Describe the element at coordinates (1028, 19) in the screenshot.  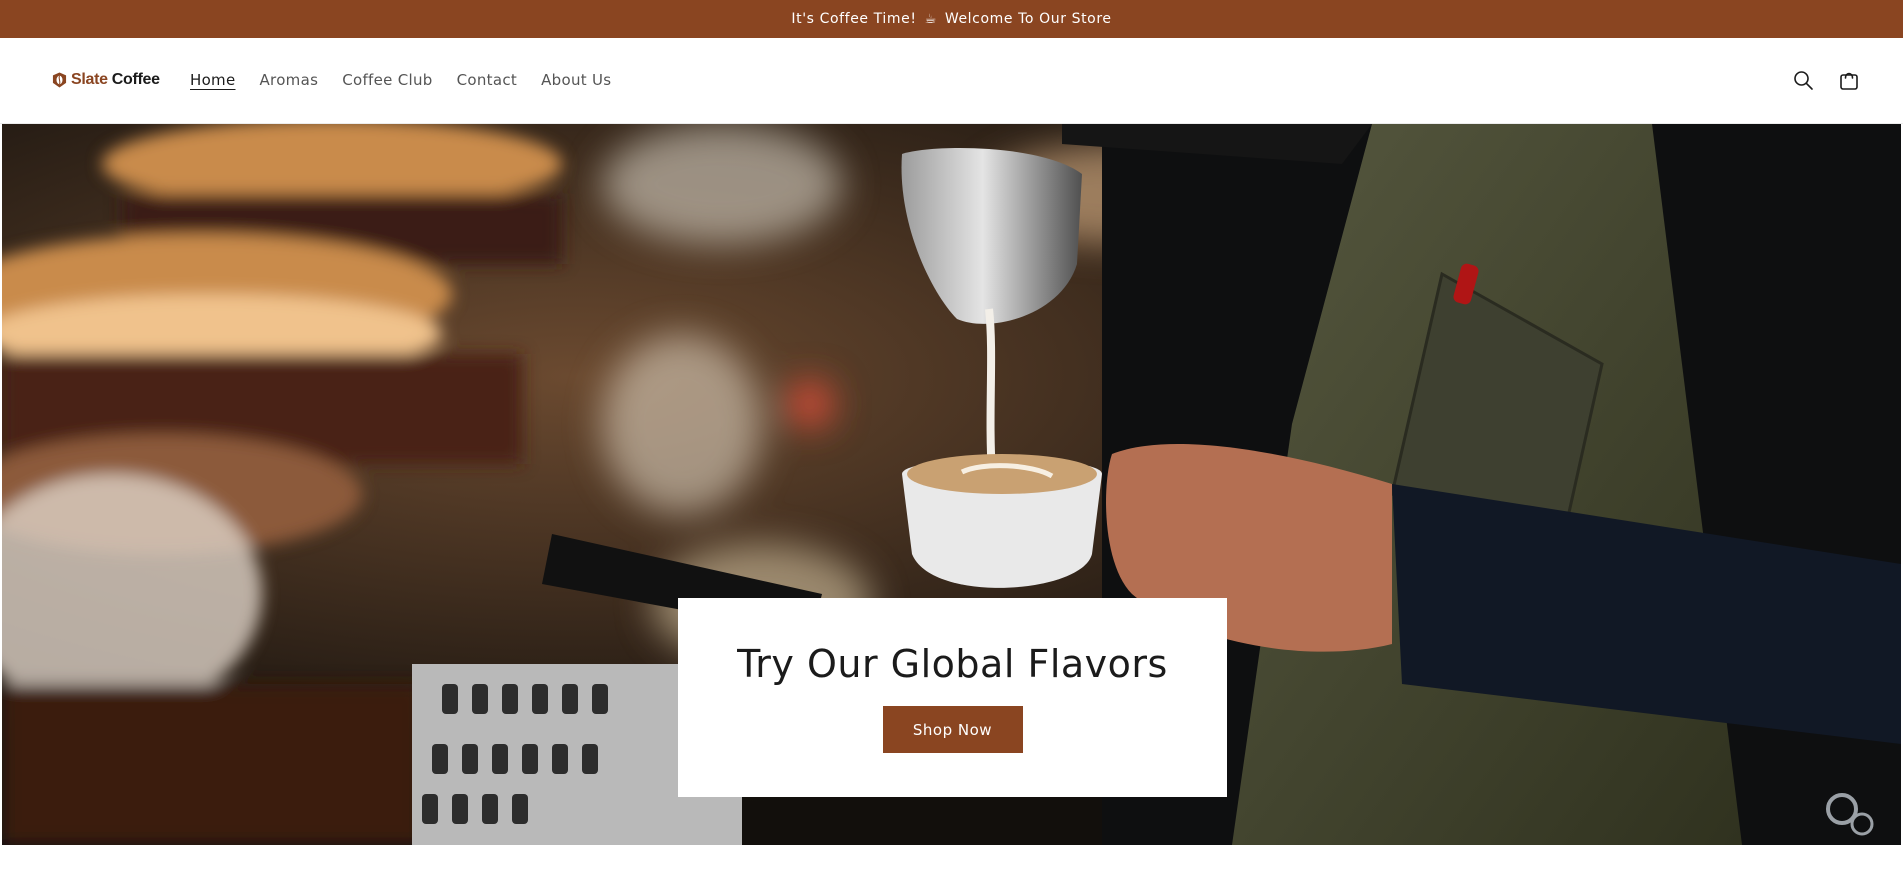
I see `announcement-text-end: Welcome To Our Store` at that location.